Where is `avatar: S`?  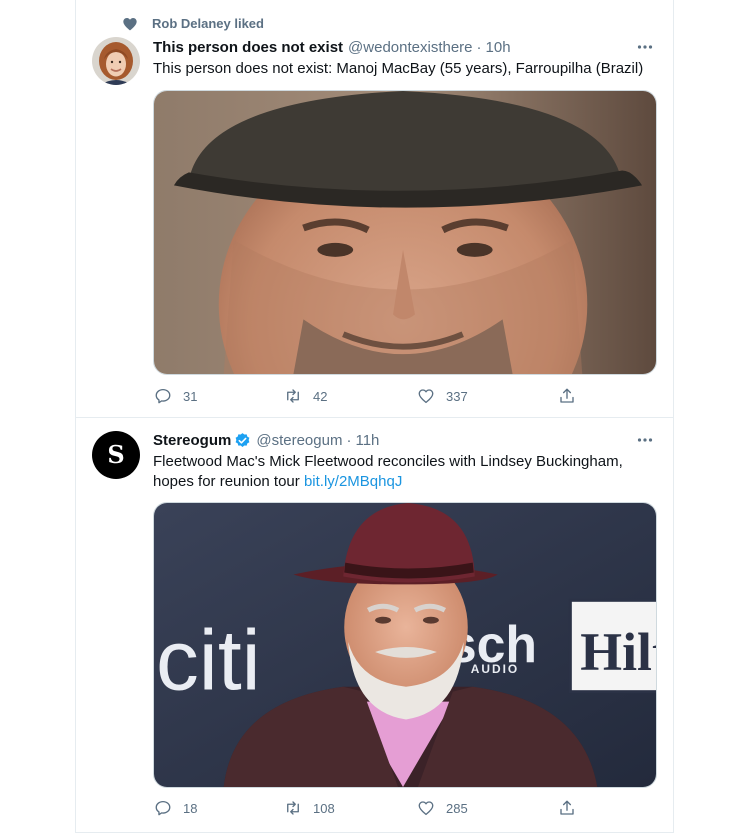 avatar: S is located at coordinates (116, 455).